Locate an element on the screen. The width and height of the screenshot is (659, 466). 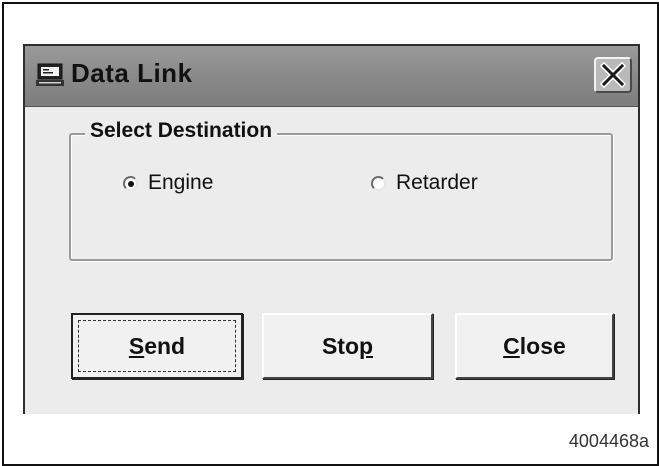
stop-button: Stop is located at coordinates (347, 346).